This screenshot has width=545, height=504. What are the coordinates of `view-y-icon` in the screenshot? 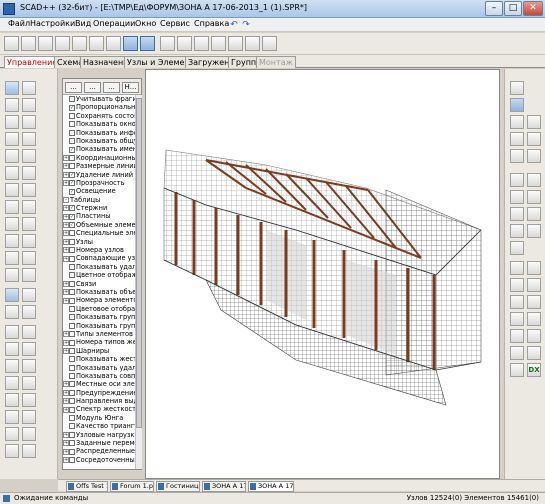 It's located at (534, 122).